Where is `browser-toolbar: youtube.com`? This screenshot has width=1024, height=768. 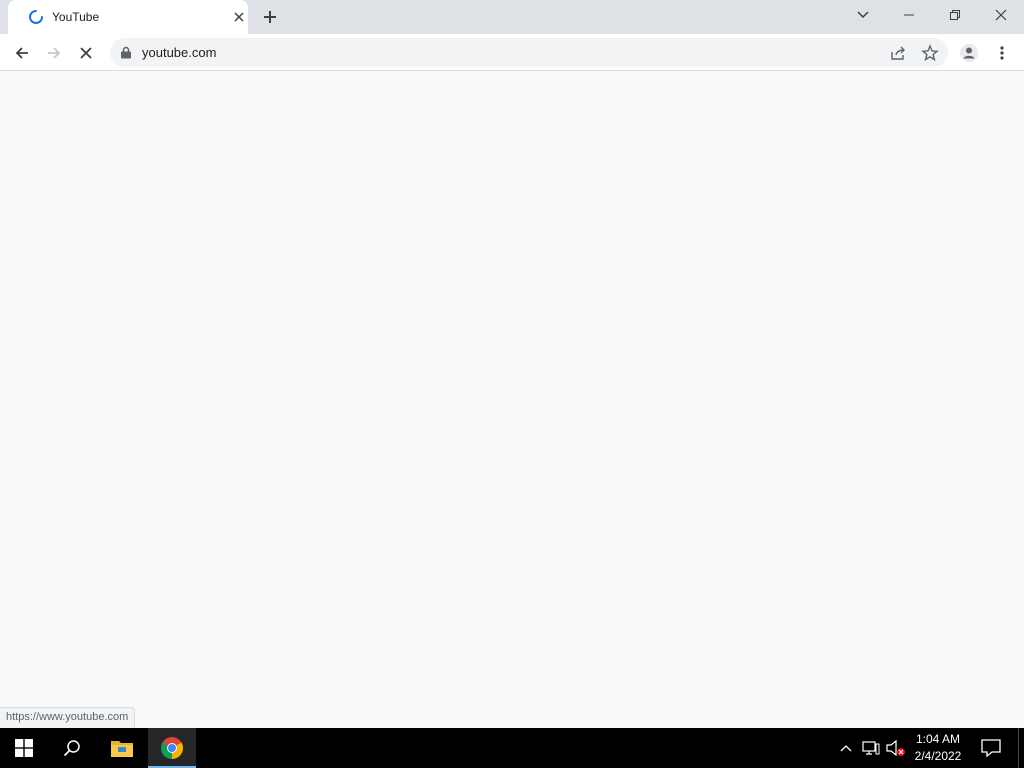
browser-toolbar: youtube.com is located at coordinates (512, 52).